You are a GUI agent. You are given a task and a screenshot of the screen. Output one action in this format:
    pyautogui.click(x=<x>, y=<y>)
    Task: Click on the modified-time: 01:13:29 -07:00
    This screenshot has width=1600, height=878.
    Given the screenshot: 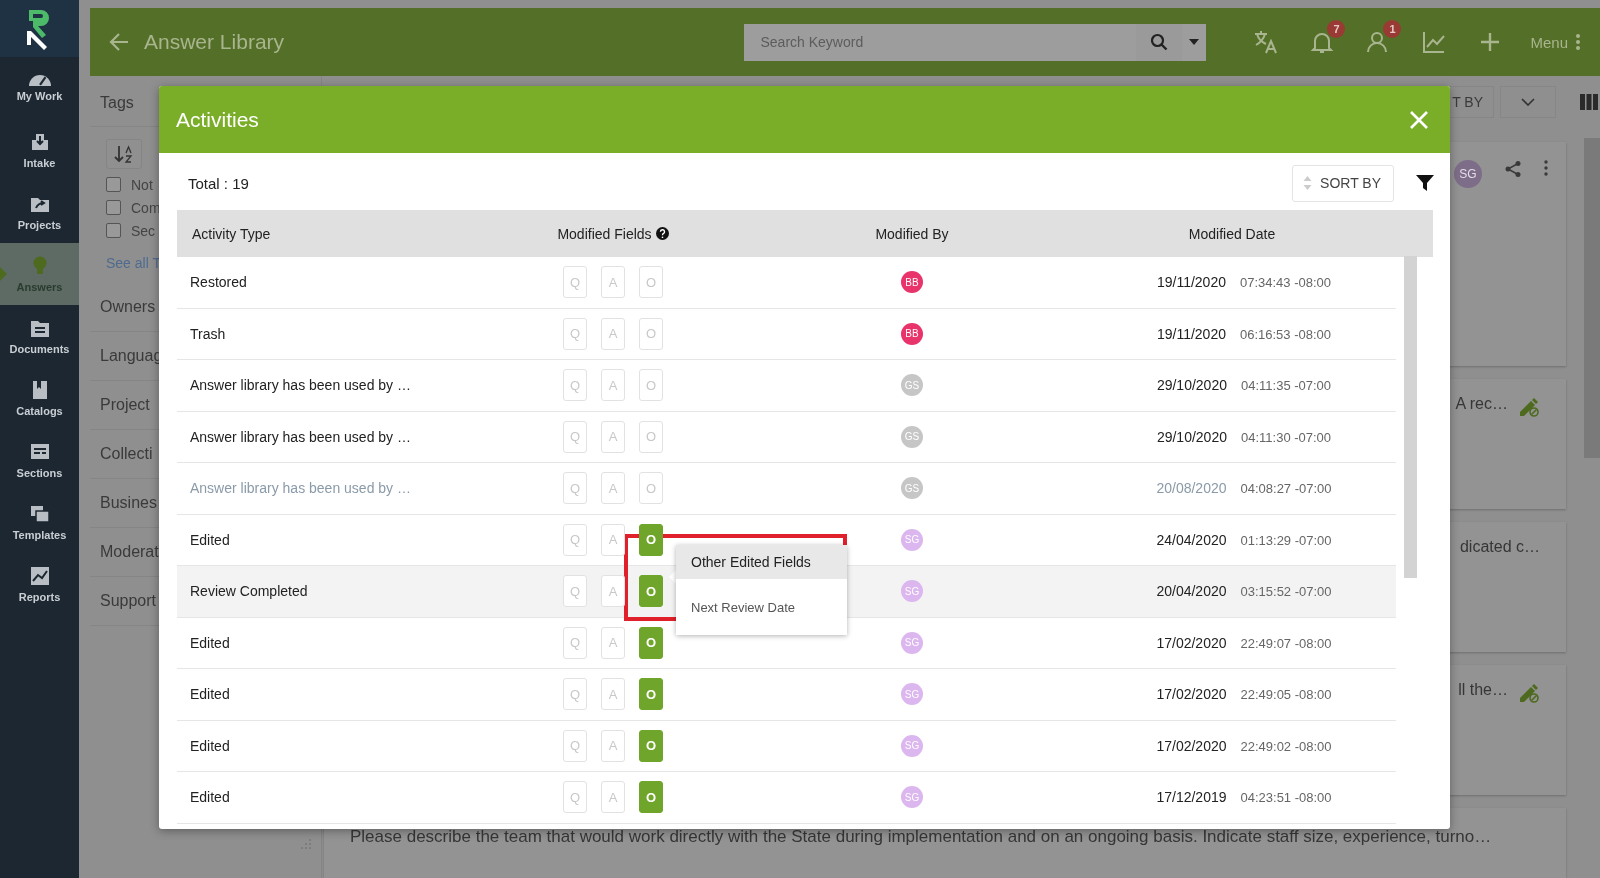 What is the action you would take?
    pyautogui.click(x=1286, y=540)
    